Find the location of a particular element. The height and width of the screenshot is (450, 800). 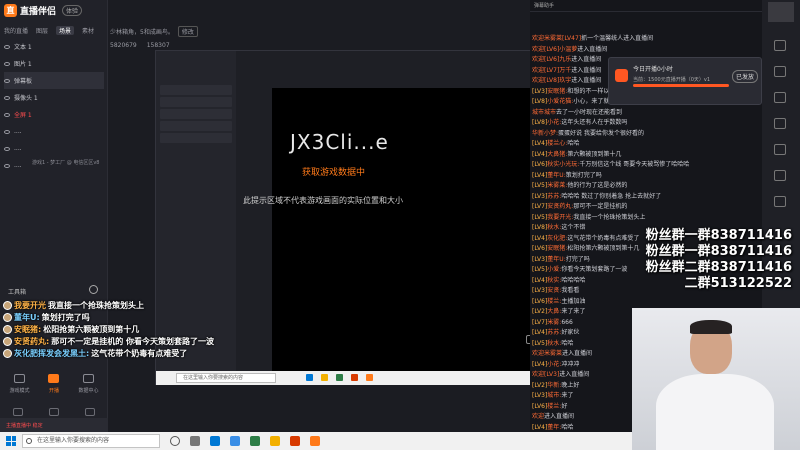

stream-title: 少林箱角，5和成画鸟。 is located at coordinates (142, 32).